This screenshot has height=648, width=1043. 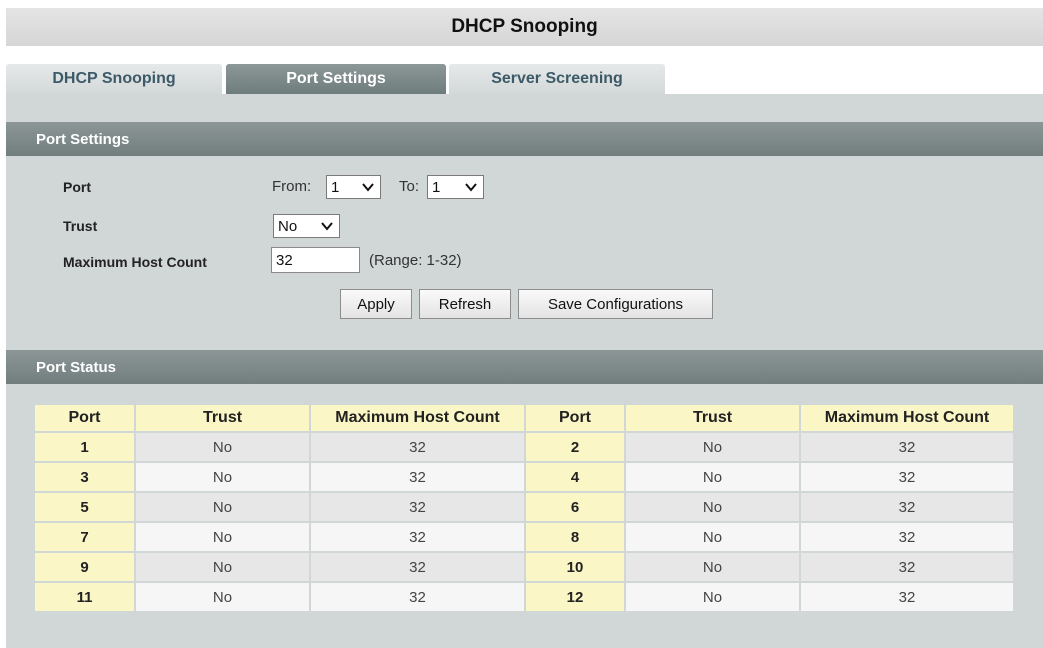 What do you see at coordinates (306, 226) in the screenshot?
I see `trust-select: No` at bounding box center [306, 226].